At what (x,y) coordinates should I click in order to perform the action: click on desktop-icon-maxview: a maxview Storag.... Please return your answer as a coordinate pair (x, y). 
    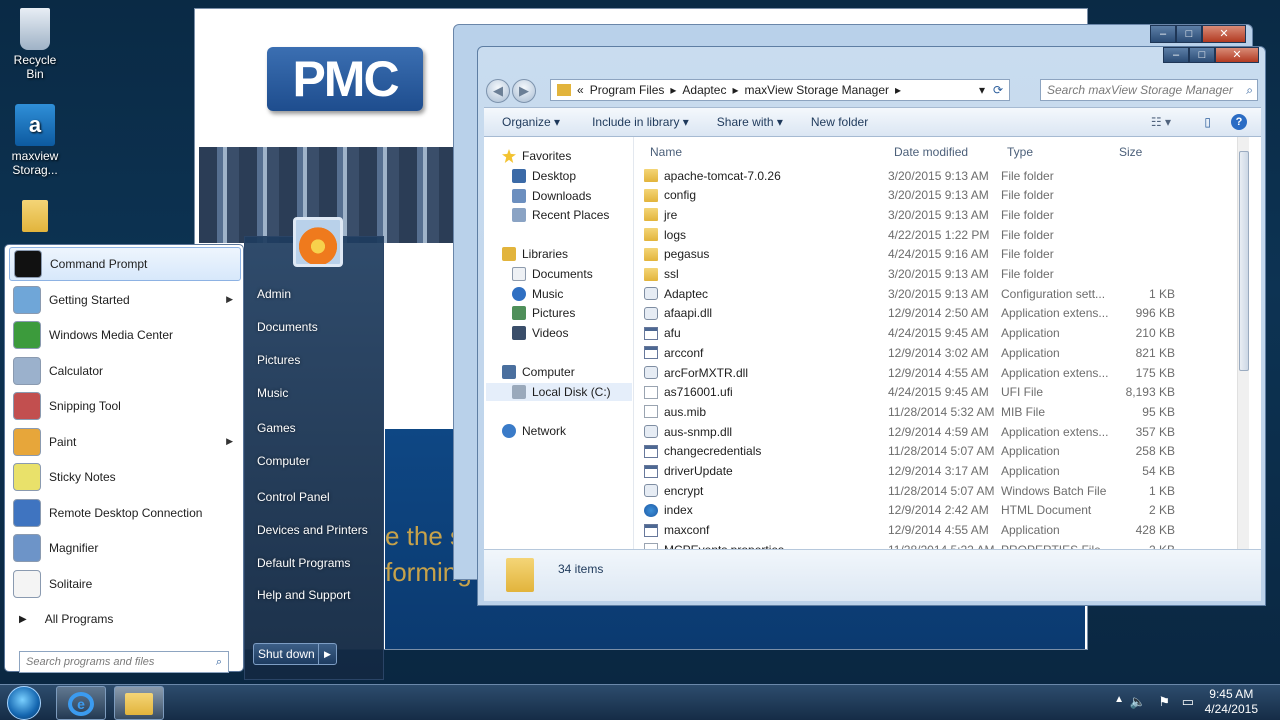
    Looking at the image, I should click on (35, 140).